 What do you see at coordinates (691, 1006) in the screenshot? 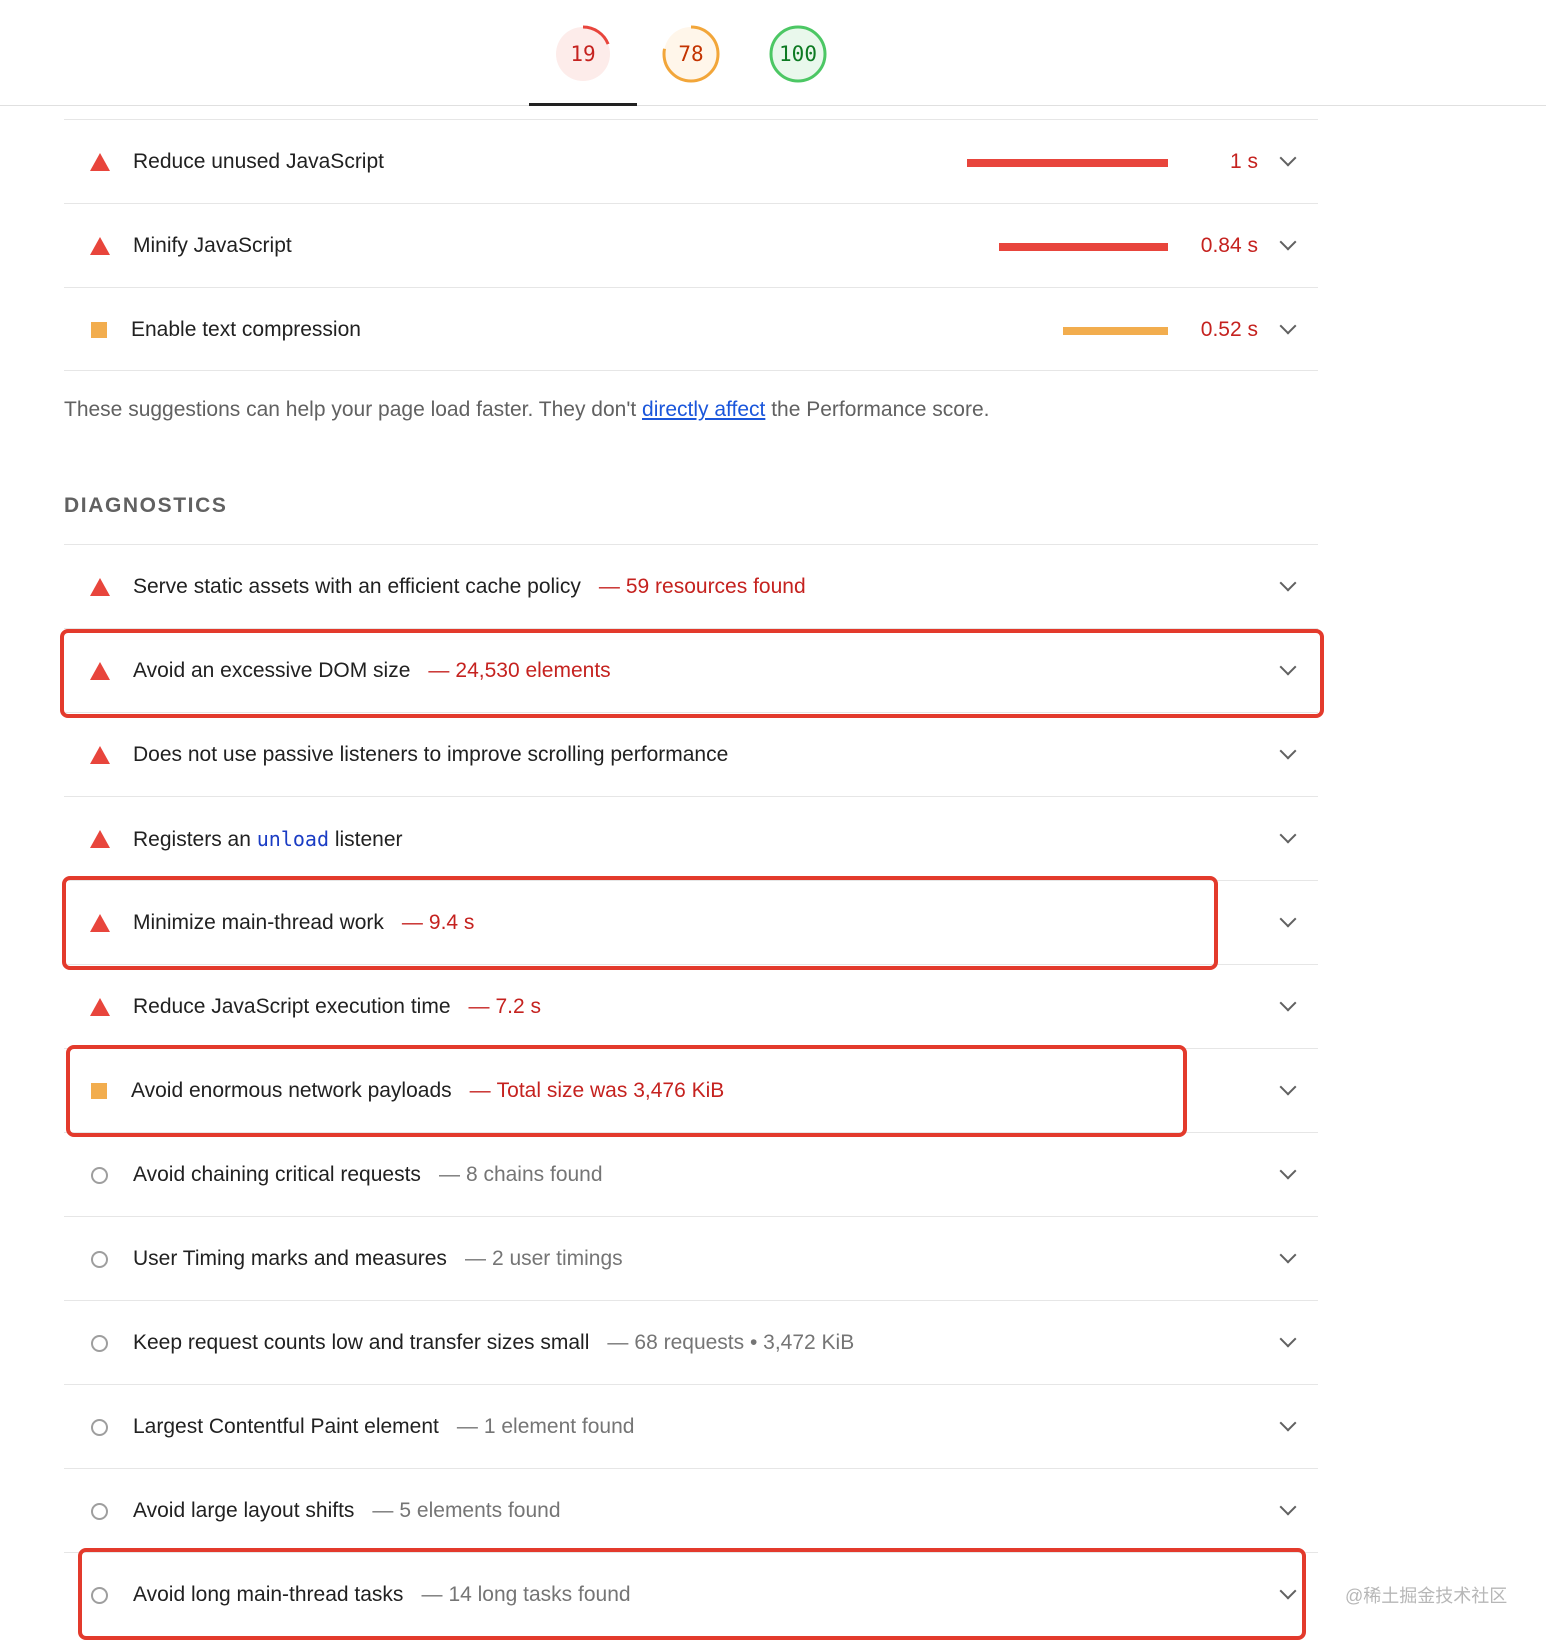
I see `audit-js-execution-time: Reduce JavaScript execution time —7.2 s` at bounding box center [691, 1006].